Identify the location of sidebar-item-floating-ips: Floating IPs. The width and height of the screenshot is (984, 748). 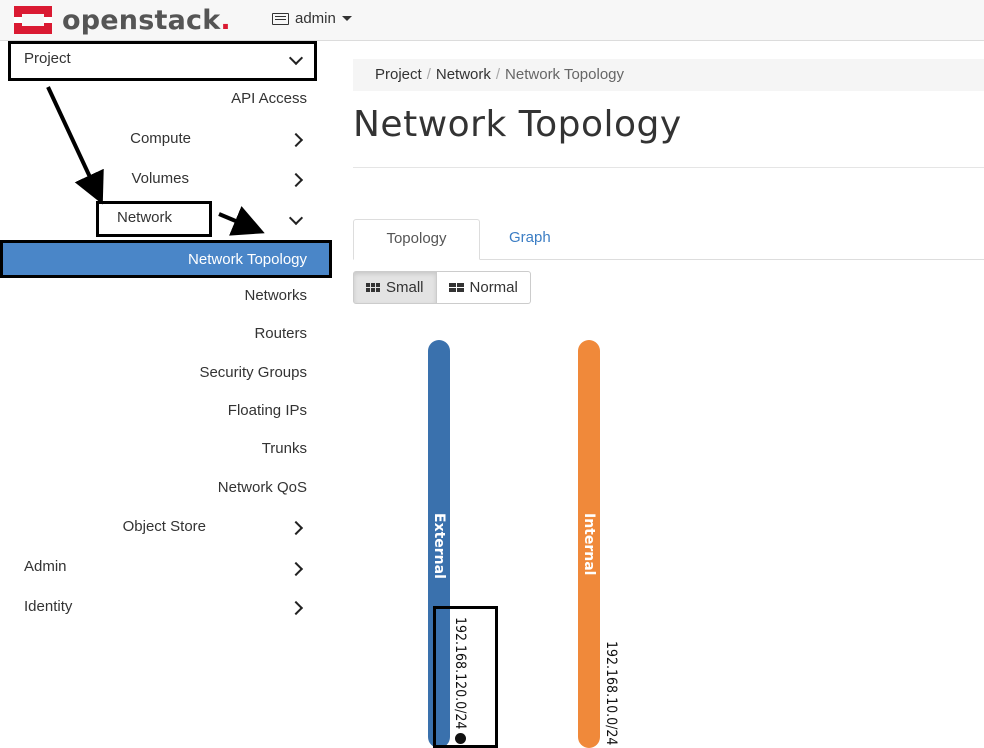
(267, 410).